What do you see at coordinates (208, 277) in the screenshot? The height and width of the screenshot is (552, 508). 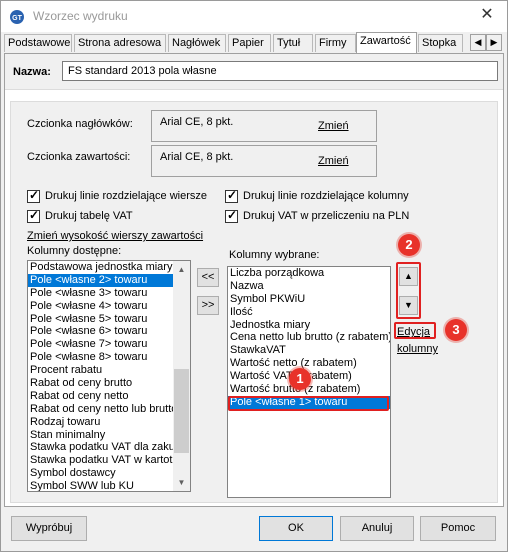 I see `move-left-button: <<` at bounding box center [208, 277].